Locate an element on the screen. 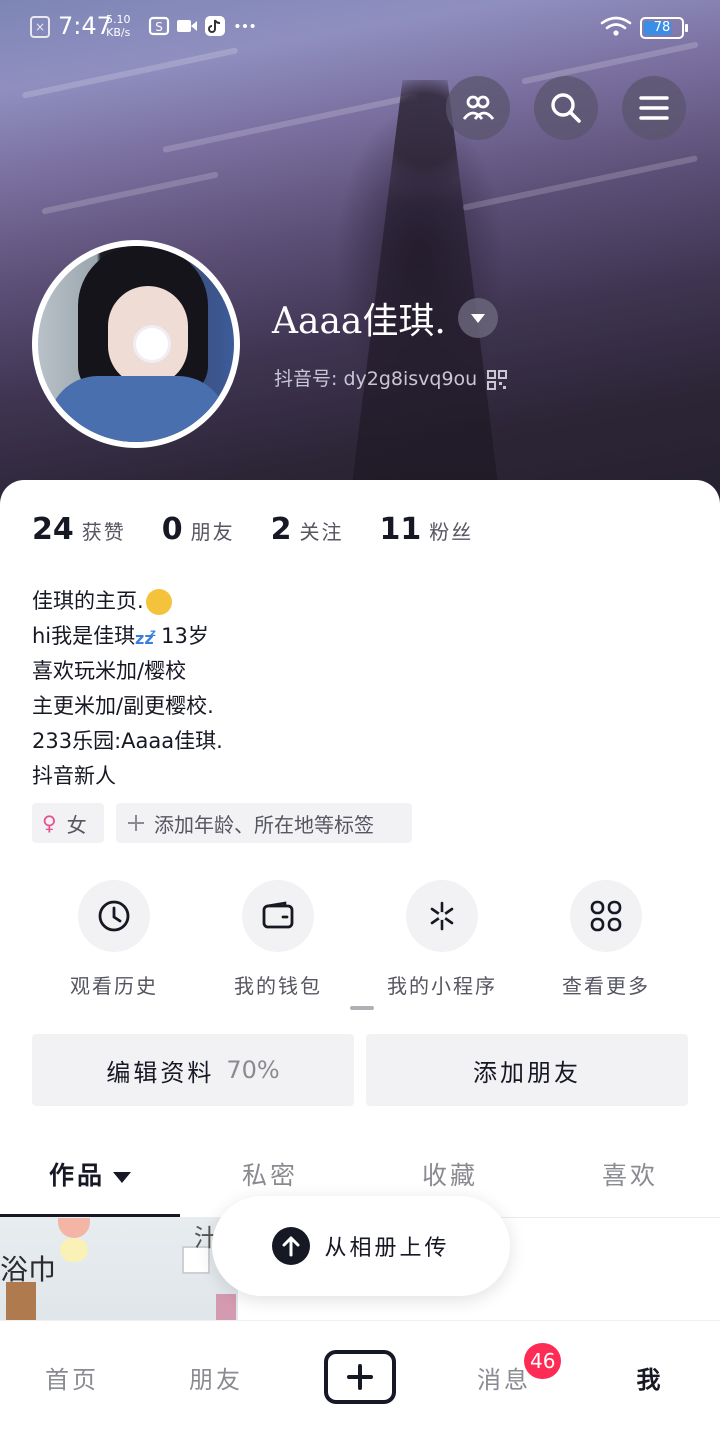 This screenshot has width=720, height=1437. stat-friends-label: 朋友 is located at coordinates (212, 532).